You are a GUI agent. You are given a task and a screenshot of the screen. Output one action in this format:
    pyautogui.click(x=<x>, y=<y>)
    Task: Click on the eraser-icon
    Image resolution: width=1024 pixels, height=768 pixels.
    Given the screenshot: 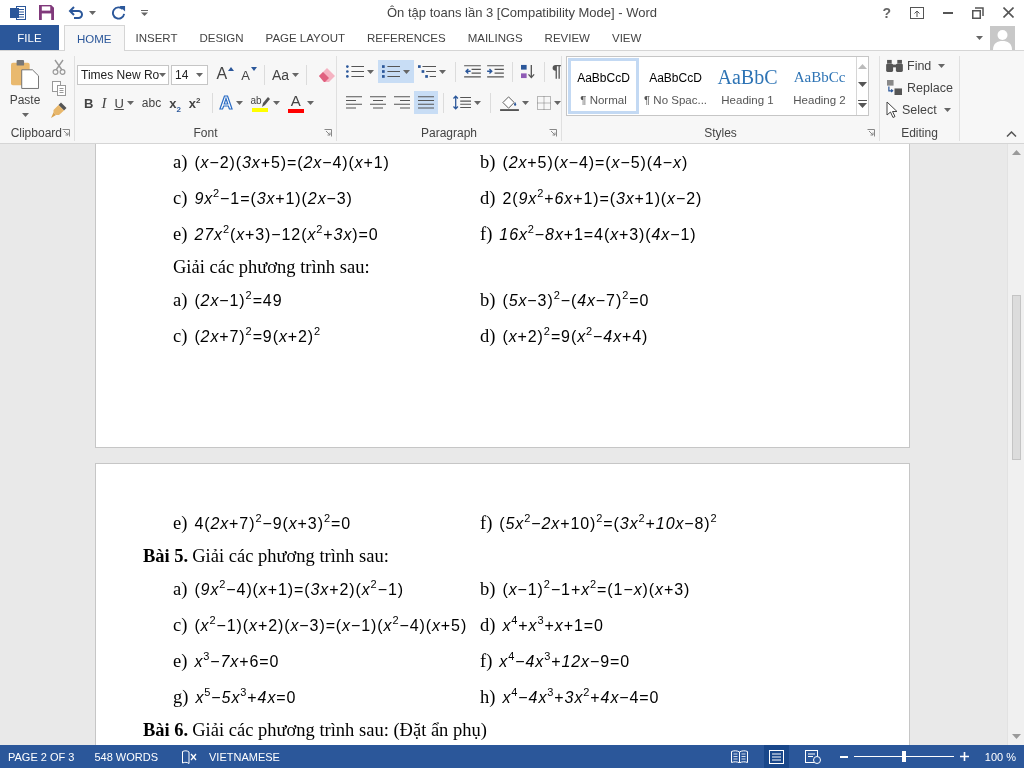 What is the action you would take?
    pyautogui.click(x=327, y=75)
    